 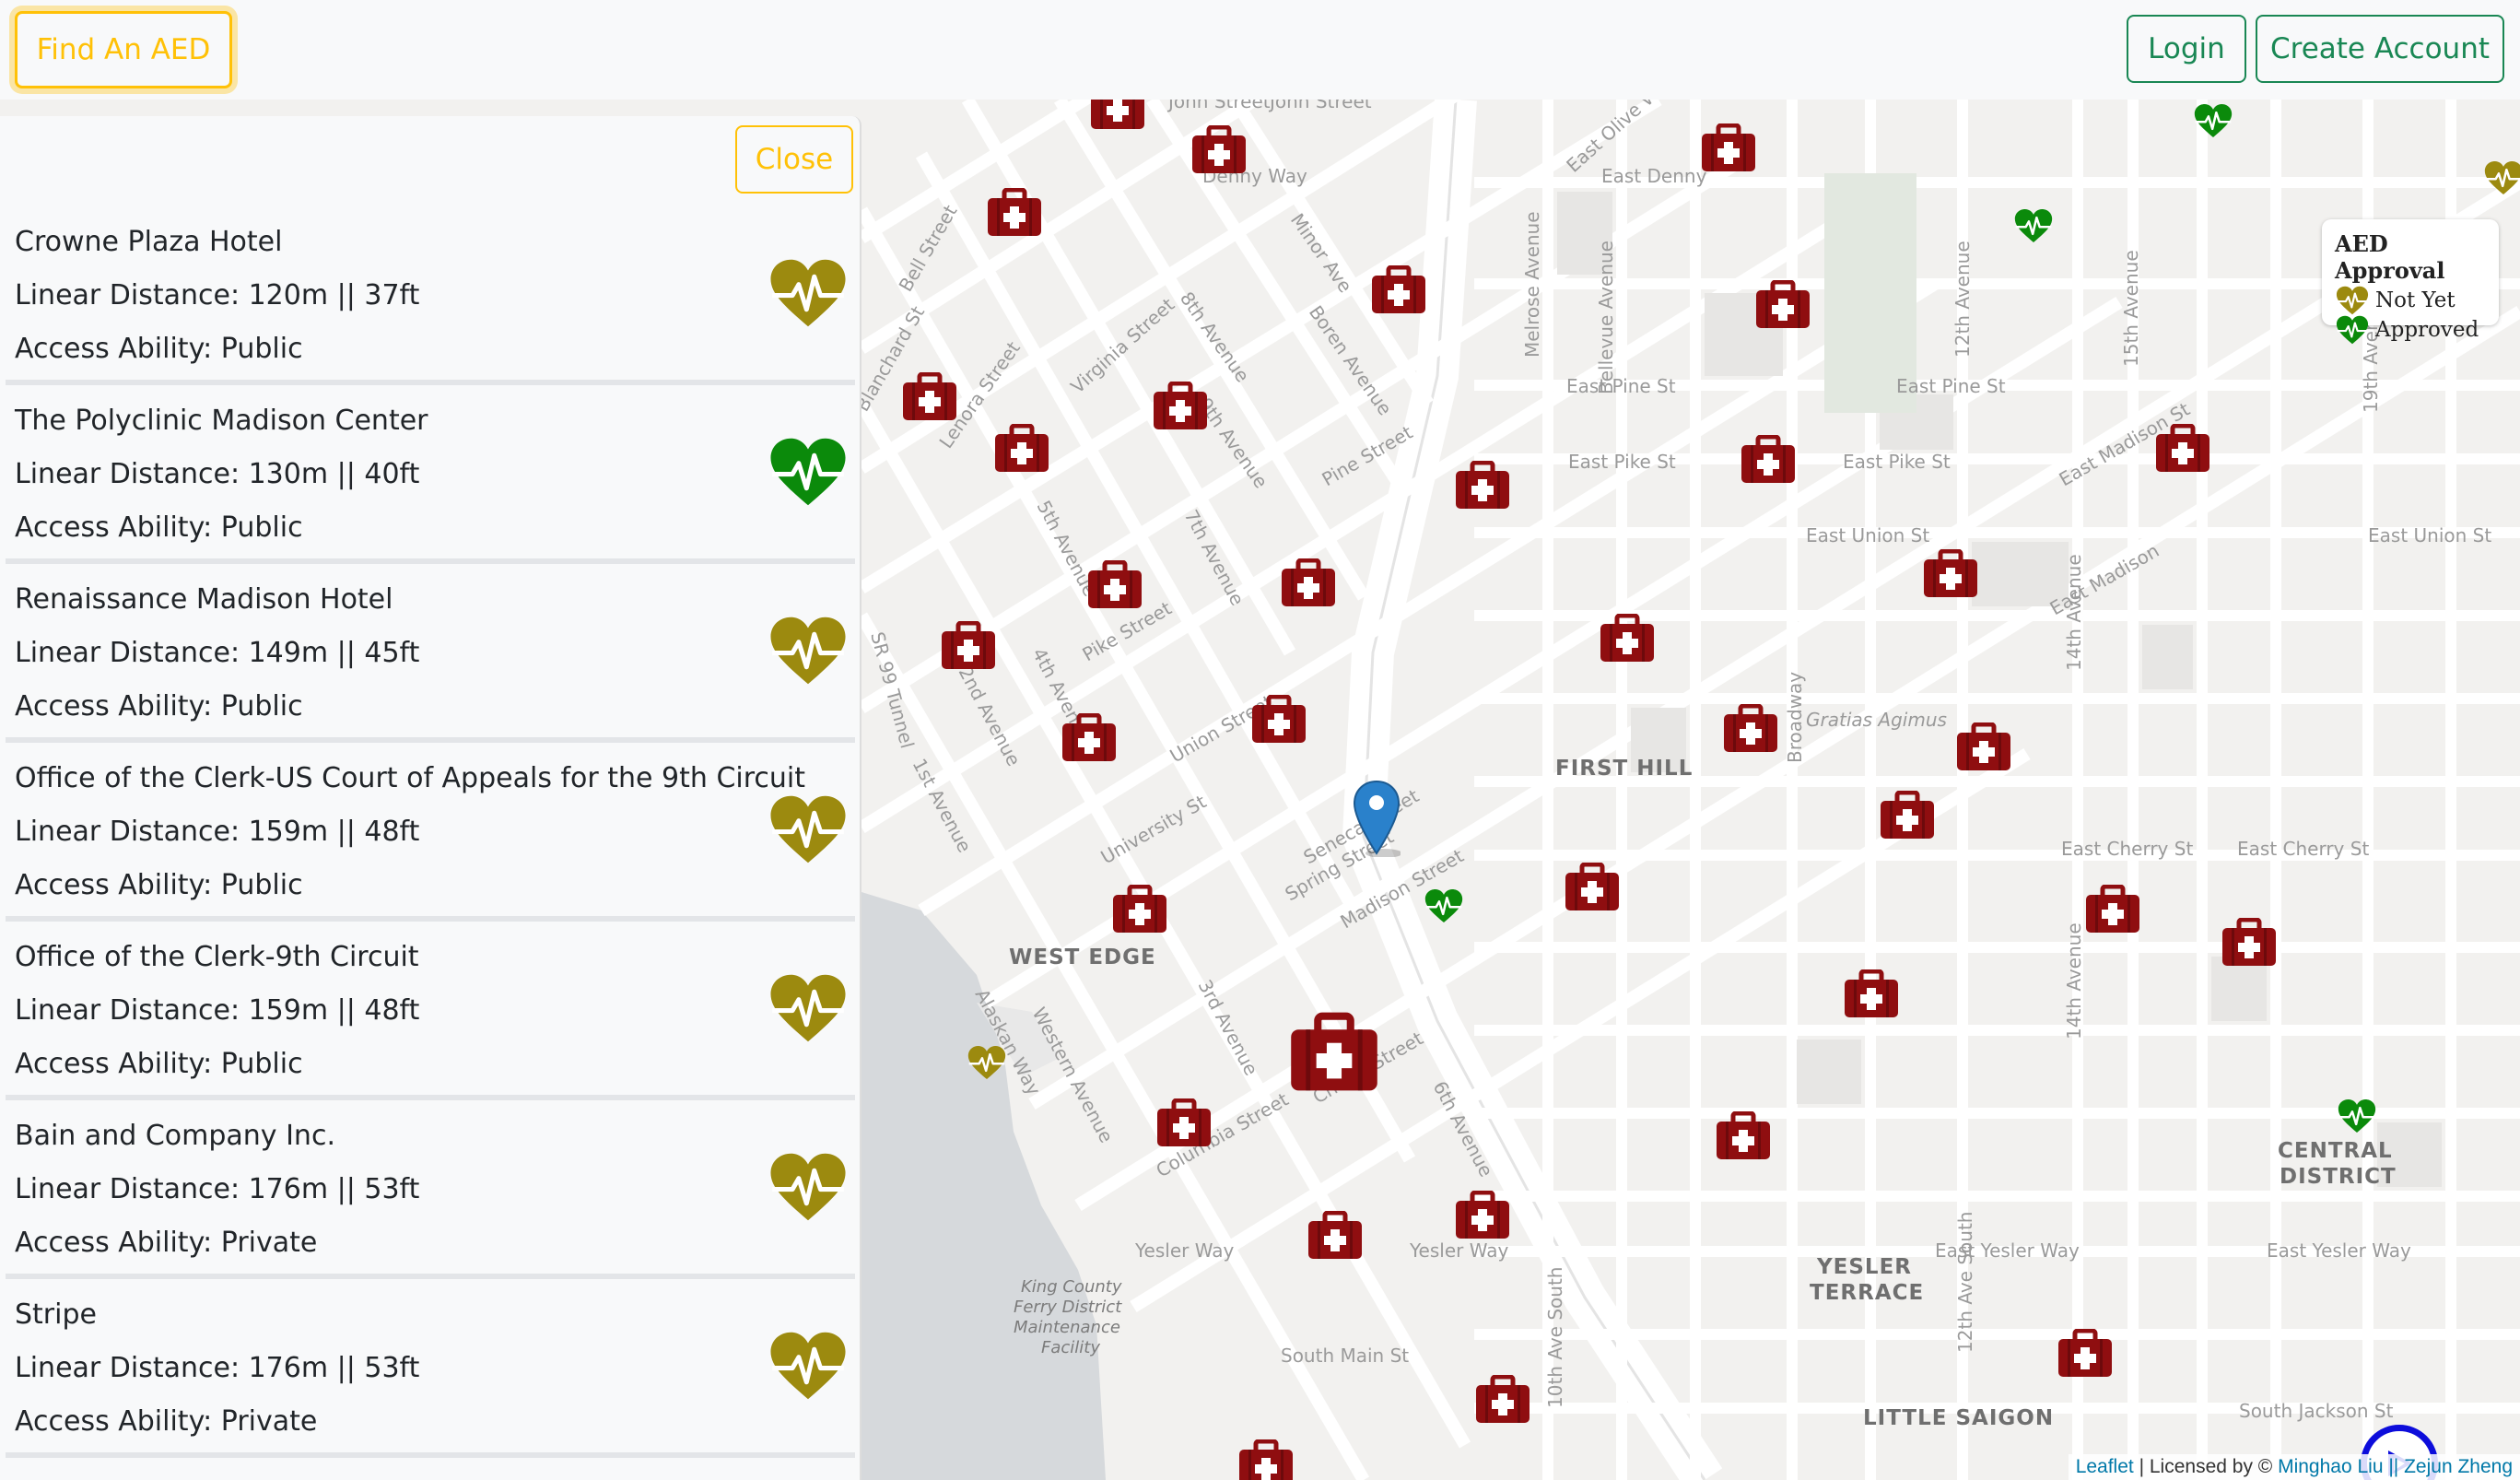 I want to click on svg-text: East Pine St, so click(x=1621, y=386).